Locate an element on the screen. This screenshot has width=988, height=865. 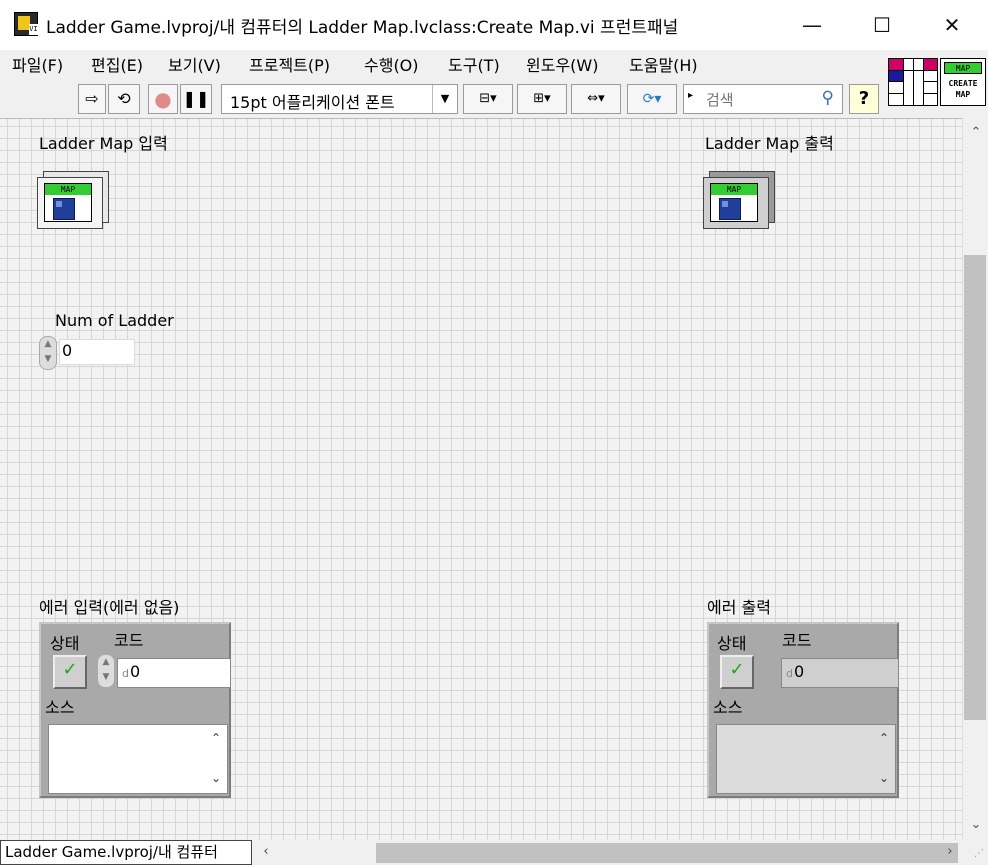
maximize-icon: ☐ is located at coordinates (882, 25).